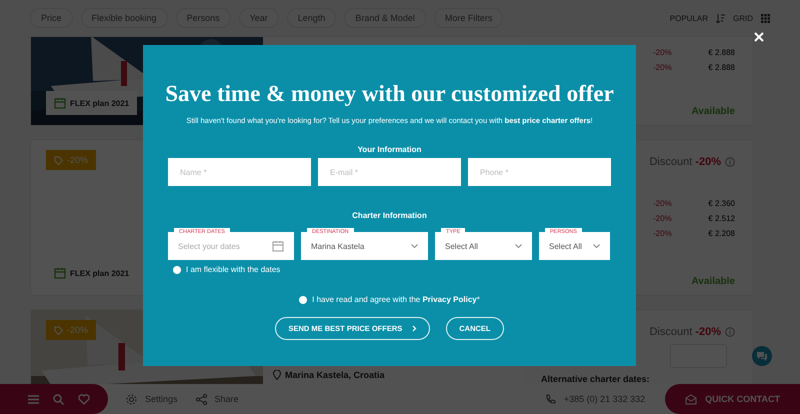 The height and width of the screenshot is (414, 800). I want to click on phone-icon, so click(550, 399).